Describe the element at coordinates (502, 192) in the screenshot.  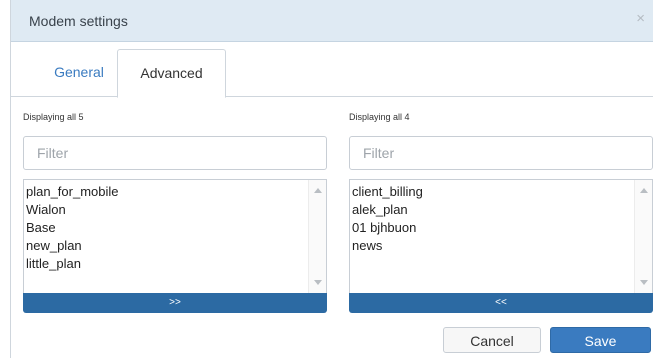
I see `list-item: client_billing` at that location.